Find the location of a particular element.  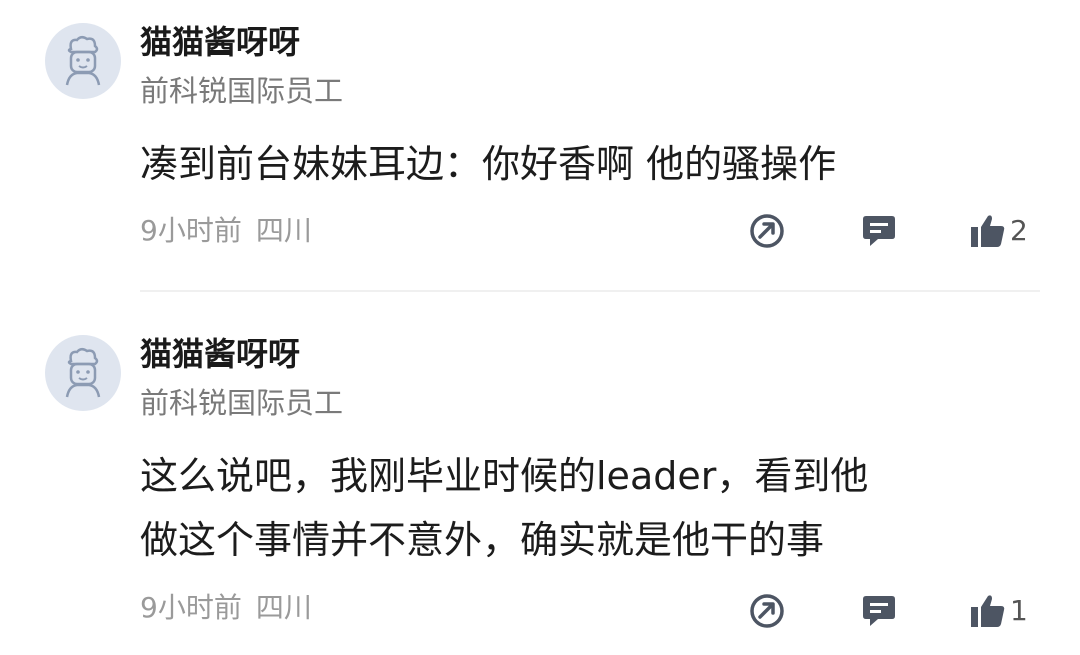

comment-text-line: 凑到前台妹妹耳边：你好香啊 他的骚操作 is located at coordinates (488, 164).